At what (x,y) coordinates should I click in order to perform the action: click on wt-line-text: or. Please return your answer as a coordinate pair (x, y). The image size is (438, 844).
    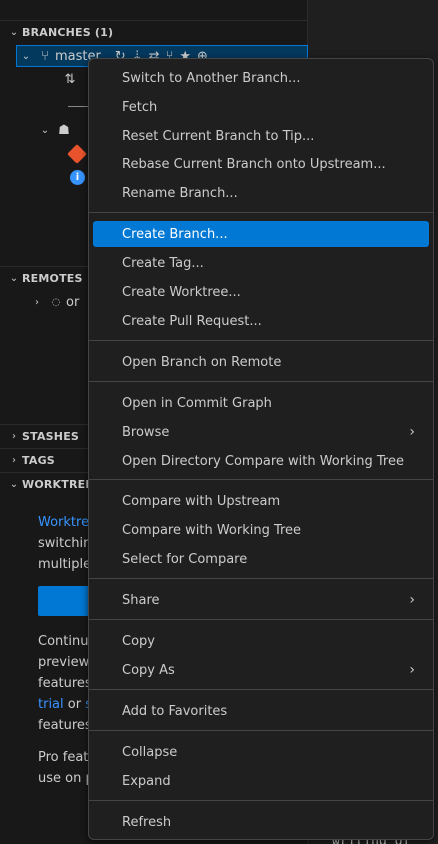
    Looking at the image, I should click on (74, 704).